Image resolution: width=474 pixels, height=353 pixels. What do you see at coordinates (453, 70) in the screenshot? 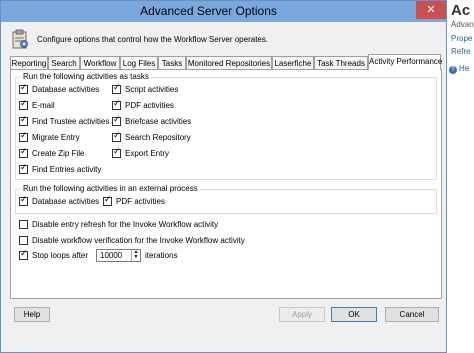
I see `help-icon: ?` at bounding box center [453, 70].